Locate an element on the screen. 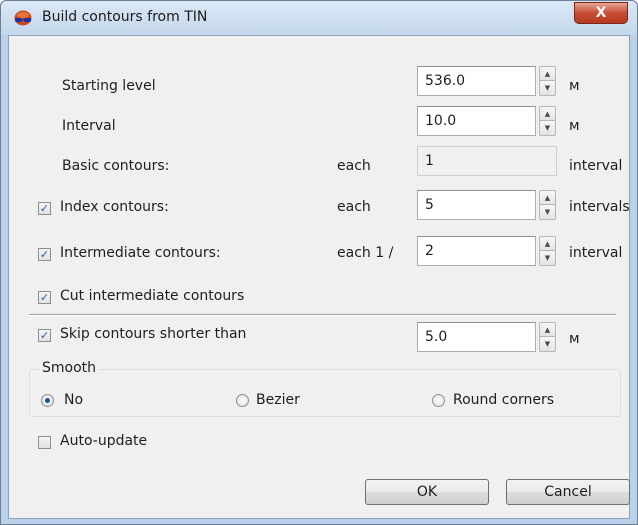  intermediate-contours-spinner: ▲ ▼ is located at coordinates (547, 251).